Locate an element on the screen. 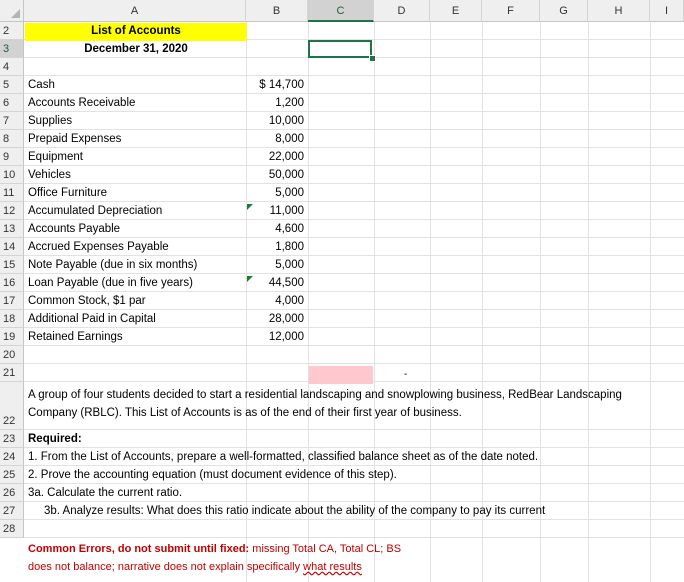 This screenshot has height=582, width=684. account-name: Vehicles is located at coordinates (49, 175).